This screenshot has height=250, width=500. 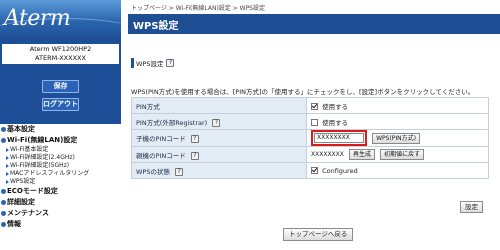 I want to click on menu-item-info: 情報, so click(x=60, y=224).